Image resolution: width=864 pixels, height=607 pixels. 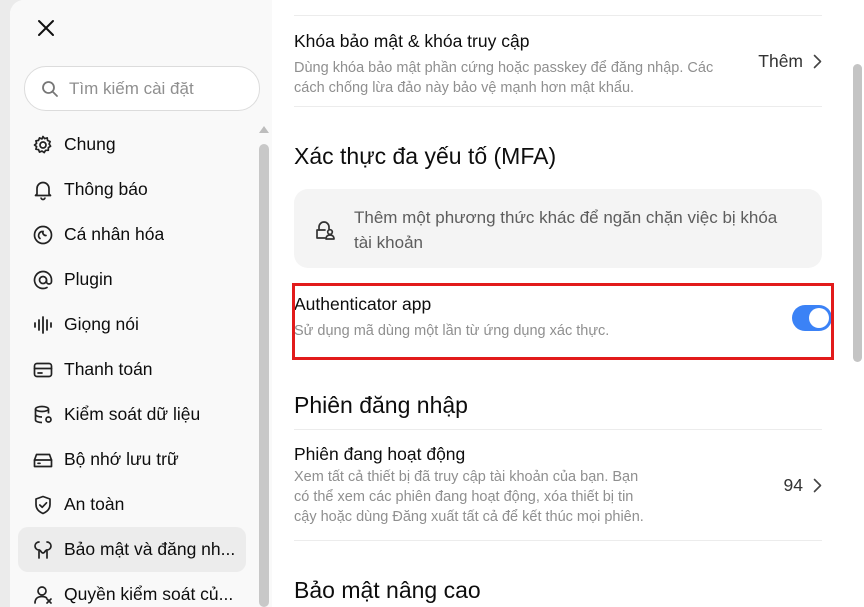 I want to click on content-scrollbar, so click(x=857, y=303).